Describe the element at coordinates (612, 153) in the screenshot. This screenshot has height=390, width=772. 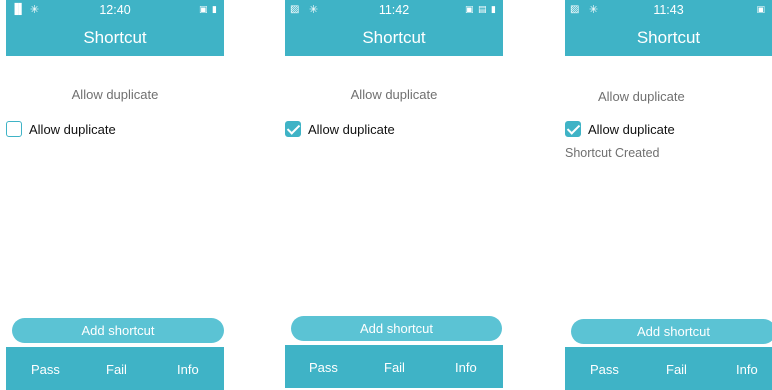
I see `status-message: Shortcut Created` at that location.